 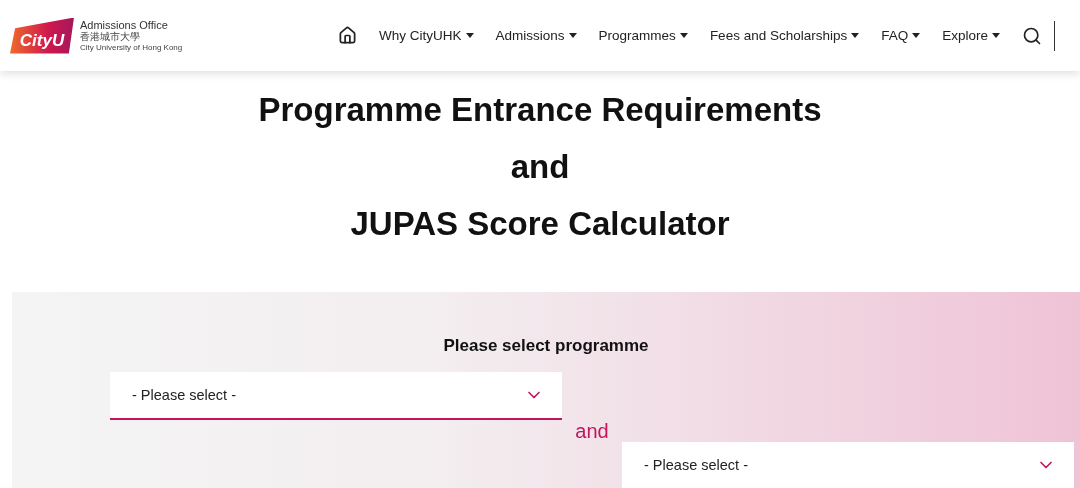 I want to click on cityu-logo: CityU, so click(x=42, y=35).